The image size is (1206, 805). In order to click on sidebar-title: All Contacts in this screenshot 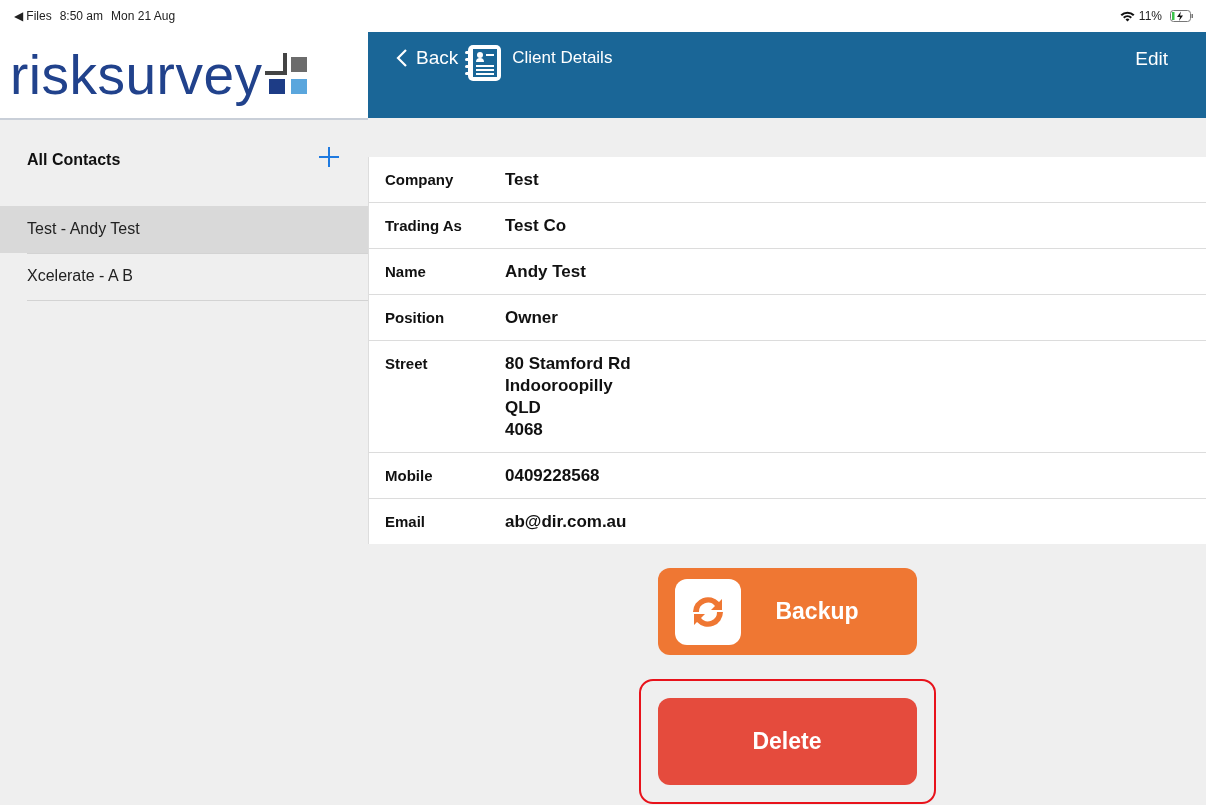, I will do `click(74, 160)`.